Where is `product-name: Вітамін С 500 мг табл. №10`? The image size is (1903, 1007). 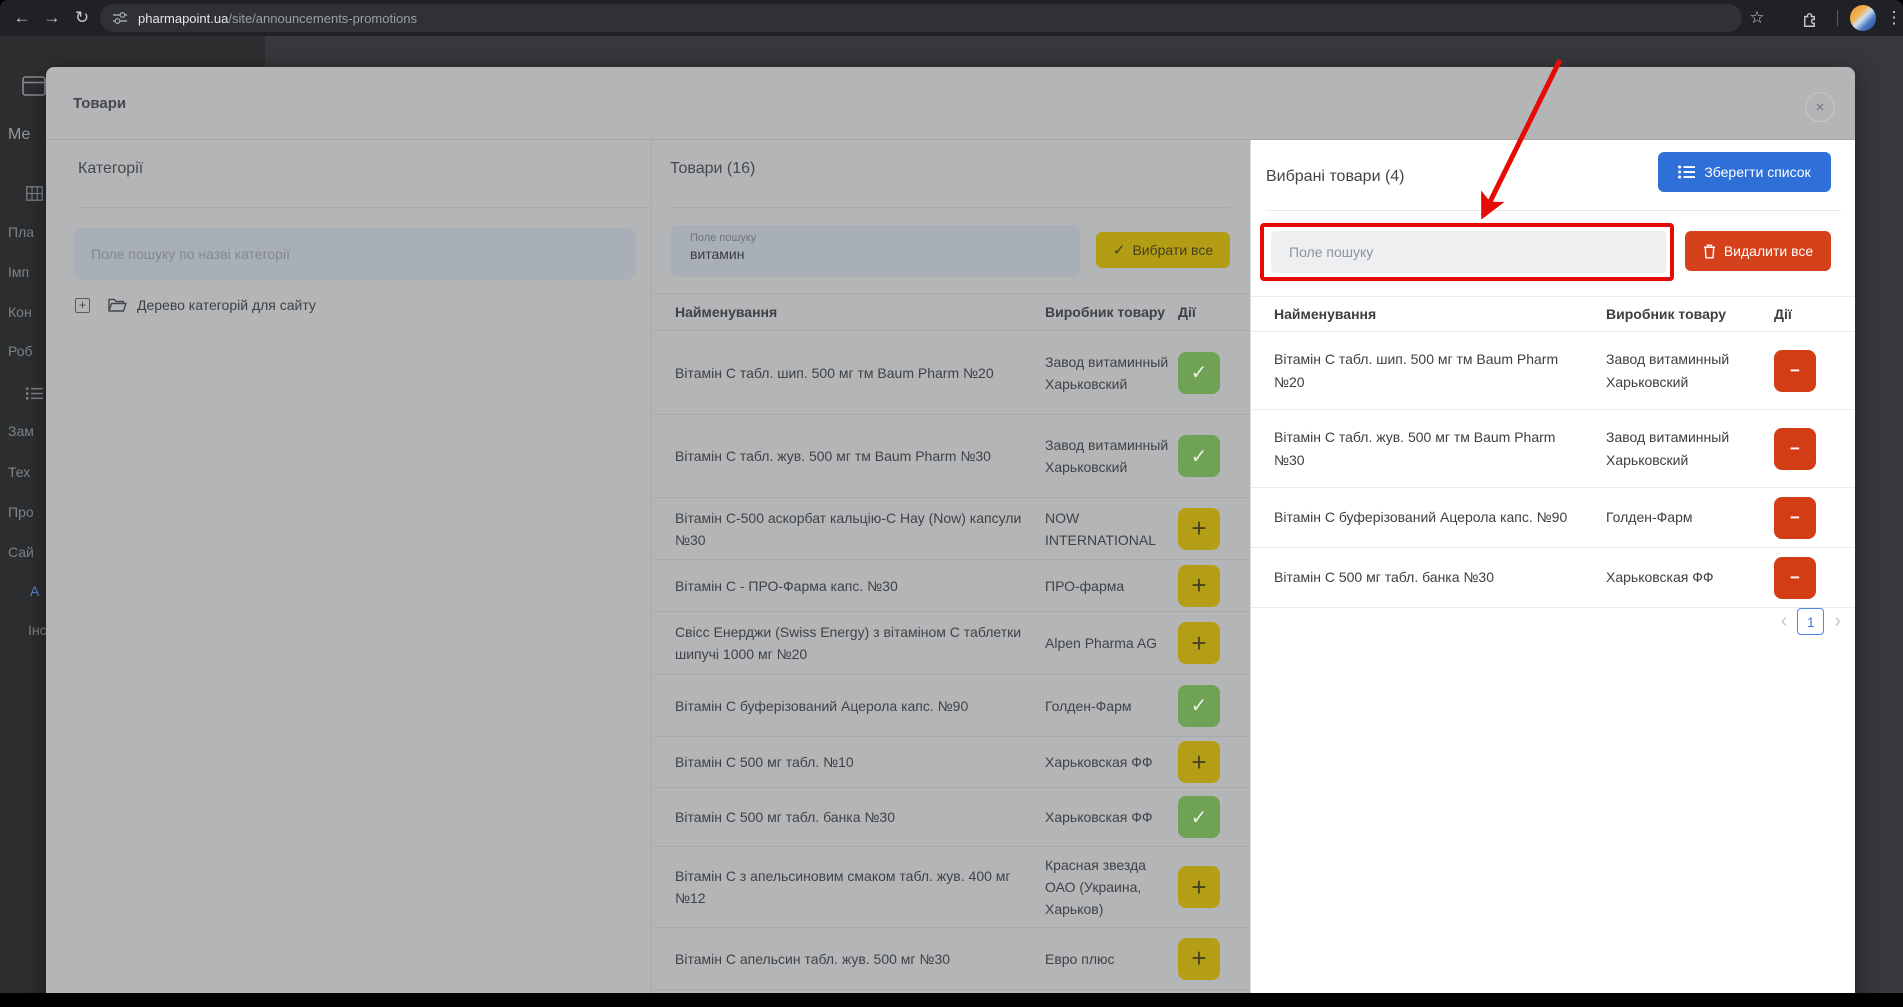 product-name: Вітамін С 500 мг табл. №10 is located at coordinates (764, 762).